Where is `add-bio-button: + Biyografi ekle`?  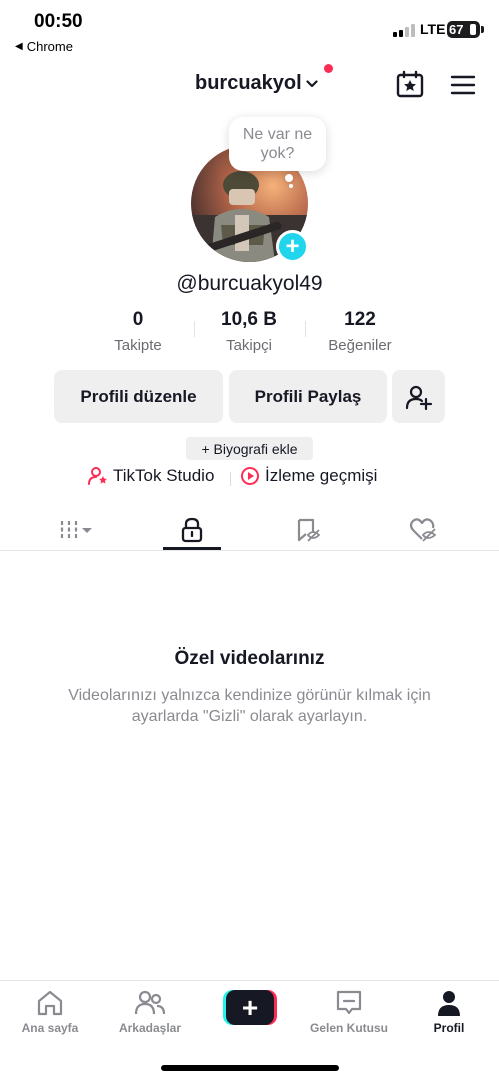
add-bio-button: + Biyografi ekle is located at coordinates (249, 448).